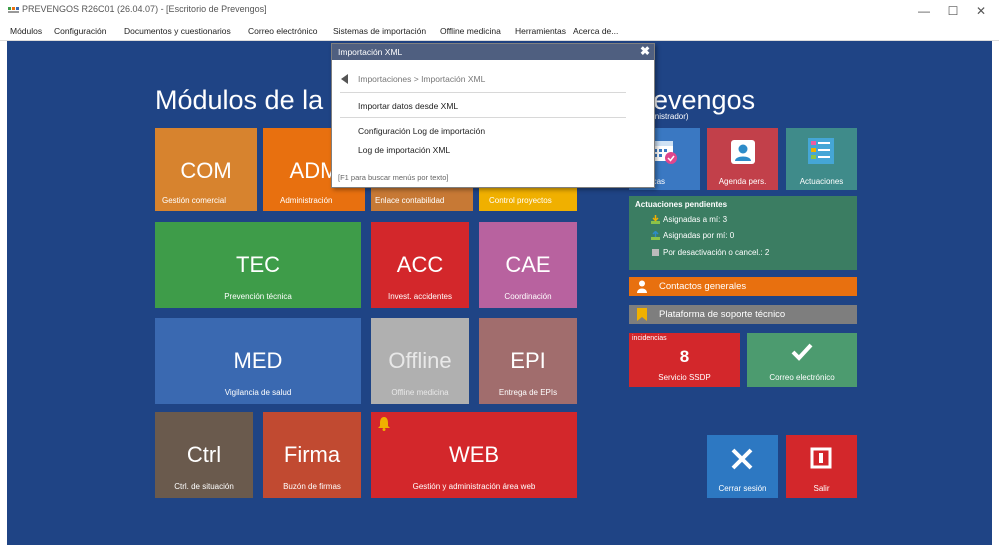 The image size is (999, 545). What do you see at coordinates (345, 79) in the screenshot?
I see `back-arrow-icon` at bounding box center [345, 79].